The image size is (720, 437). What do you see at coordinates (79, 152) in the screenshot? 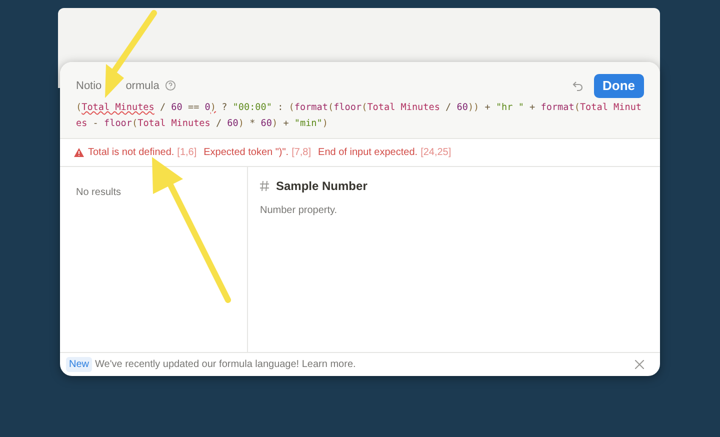
I see `warning-icon` at bounding box center [79, 152].